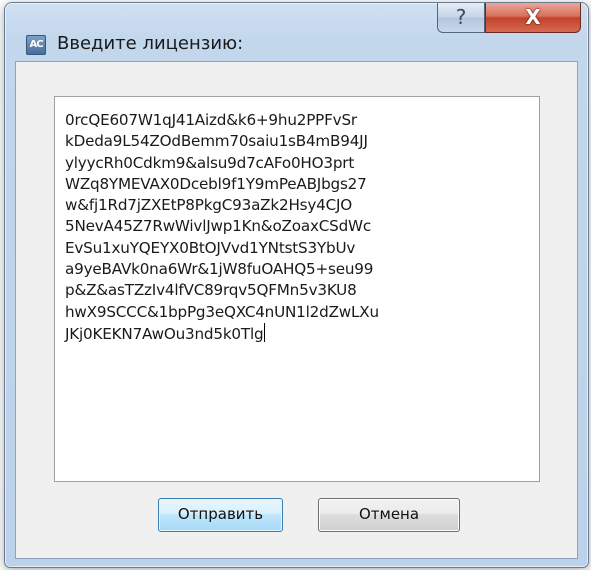 This screenshot has height=570, width=591. What do you see at coordinates (218, 226) in the screenshot?
I see `license-line: 5NevA45Z7RwWivlJwp1Kn&oZoaxCSdWc` at bounding box center [218, 226].